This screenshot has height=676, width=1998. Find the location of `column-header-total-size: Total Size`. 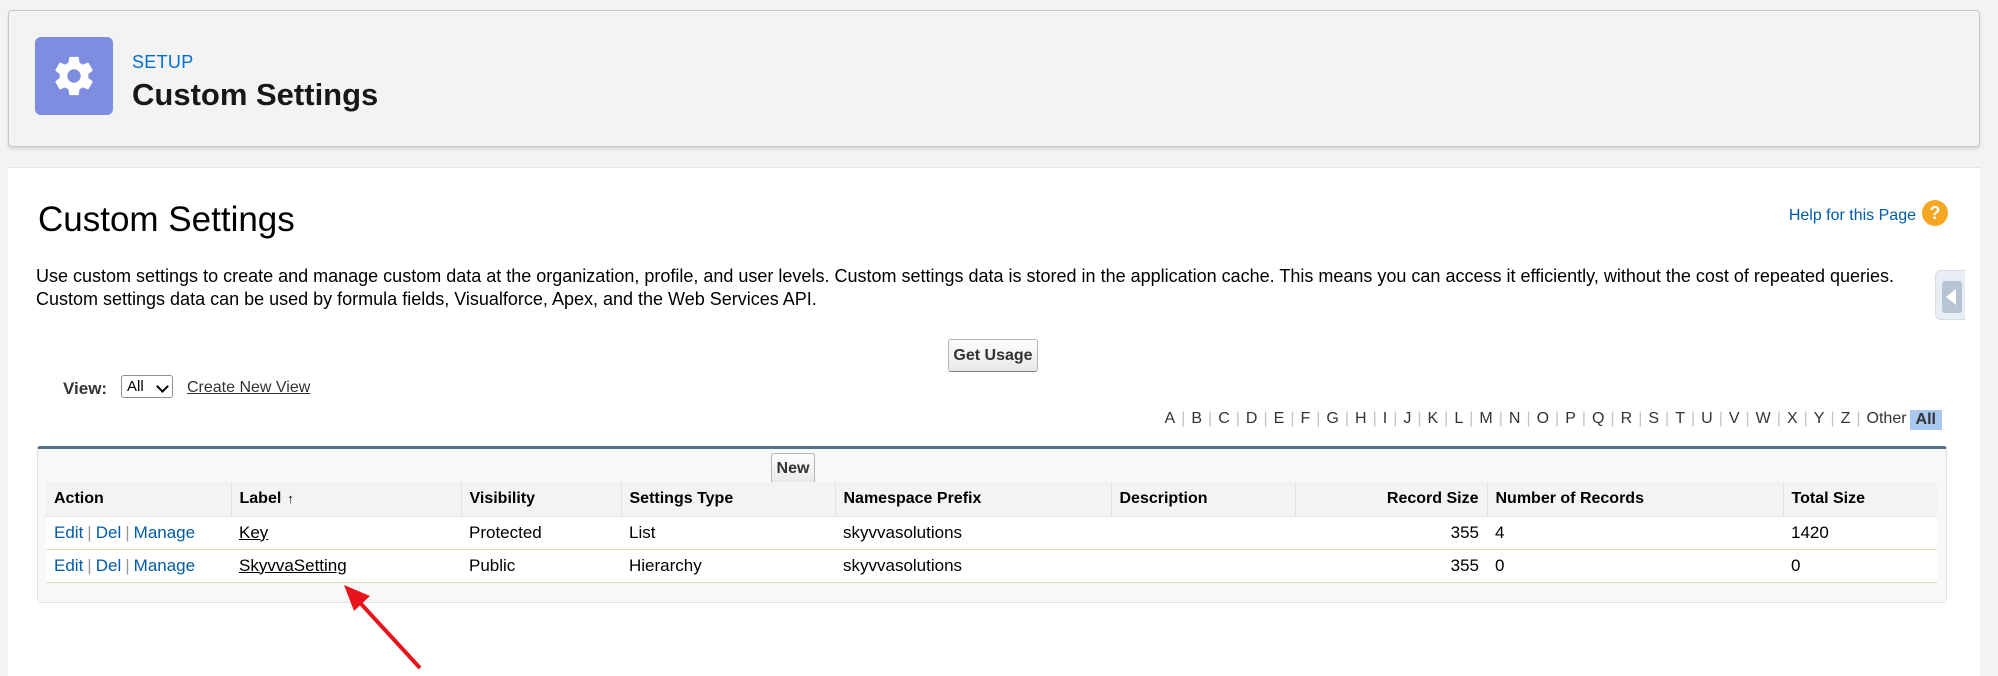

column-header-total-size: Total Size is located at coordinates (1860, 499).